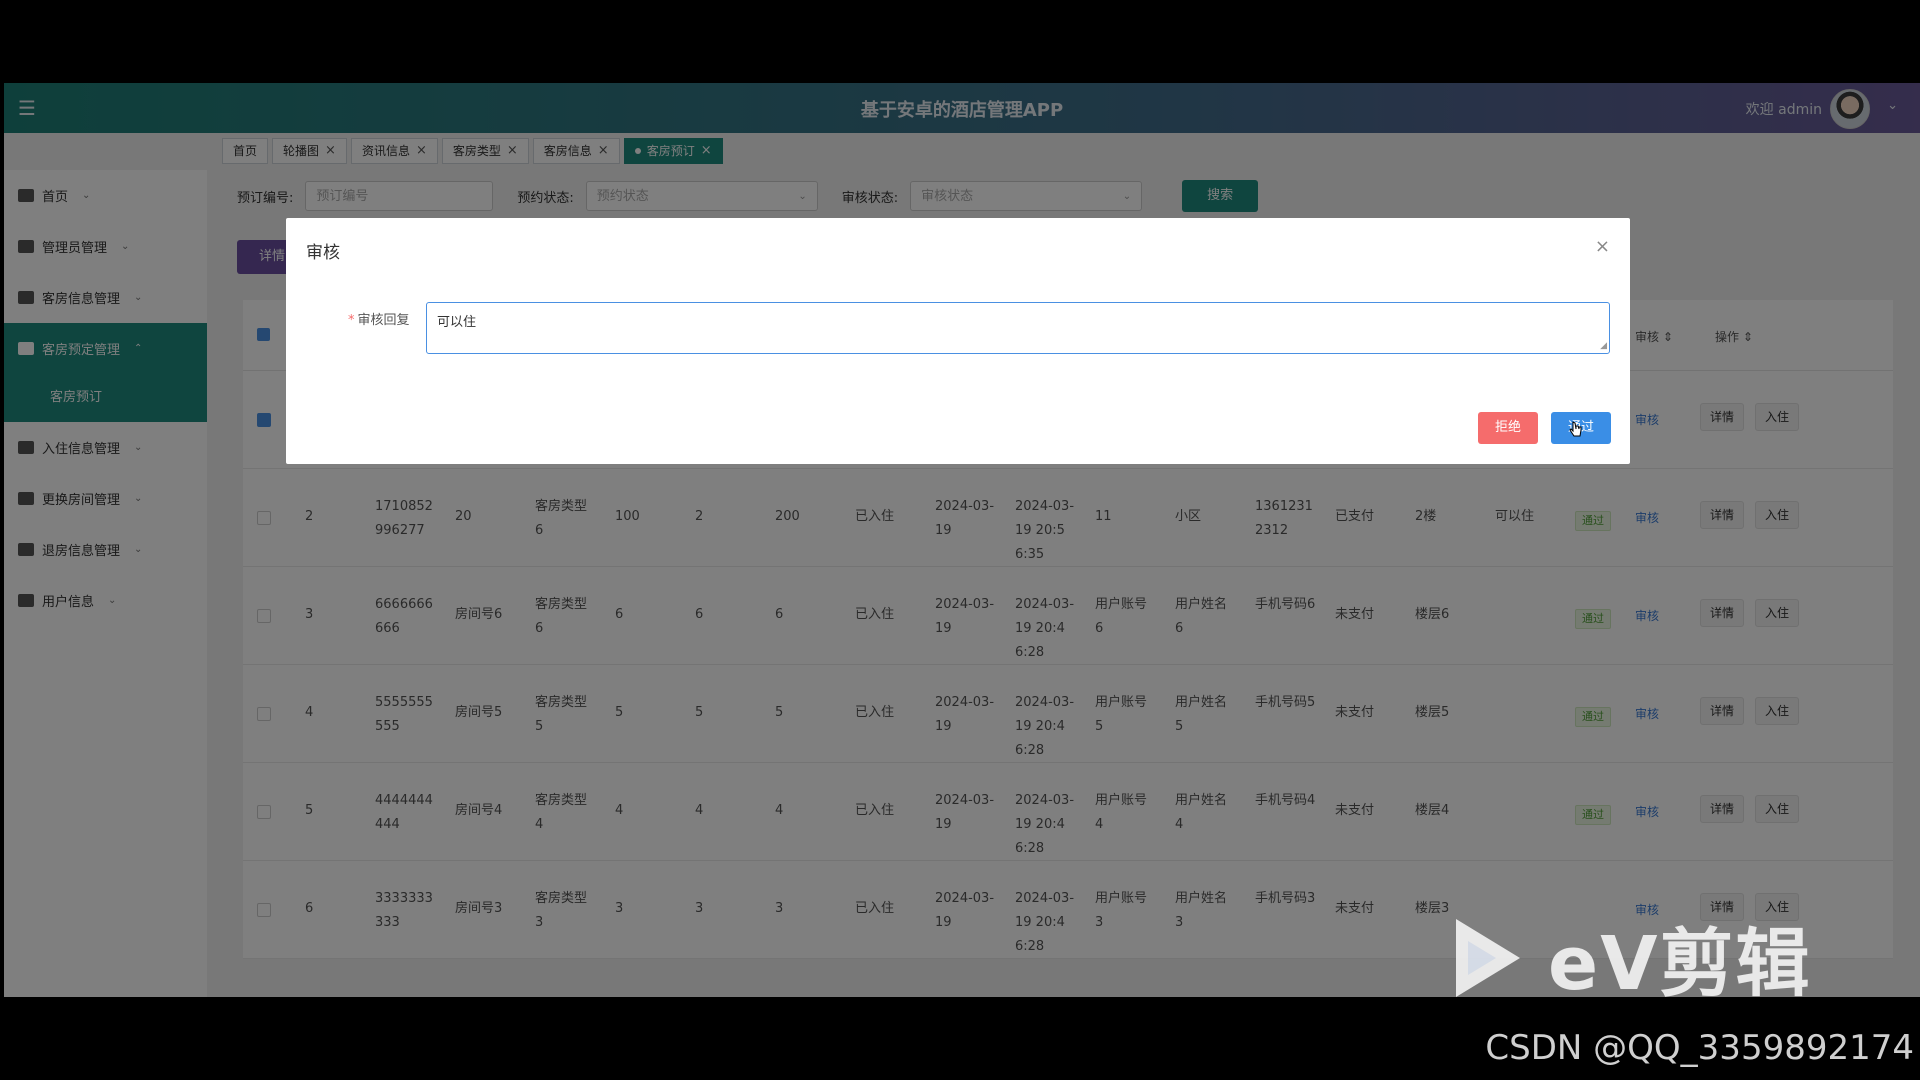  What do you see at coordinates (1602, 246) in the screenshot?
I see `close-icon: ×` at bounding box center [1602, 246].